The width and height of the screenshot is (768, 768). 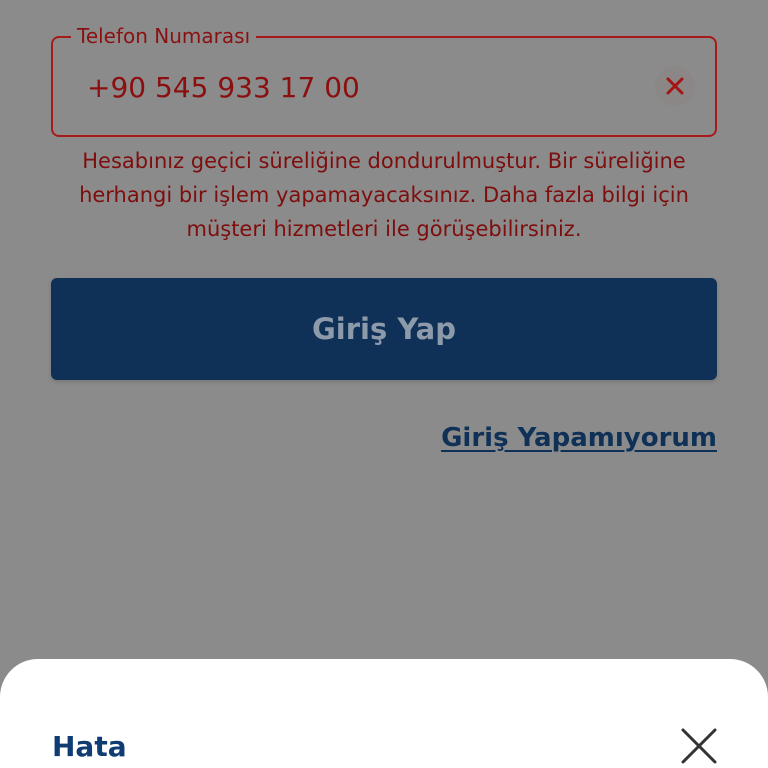 What do you see at coordinates (384, 79) in the screenshot?
I see `phone-number-field: Telefon Numarası +90 545 933 17 00` at bounding box center [384, 79].